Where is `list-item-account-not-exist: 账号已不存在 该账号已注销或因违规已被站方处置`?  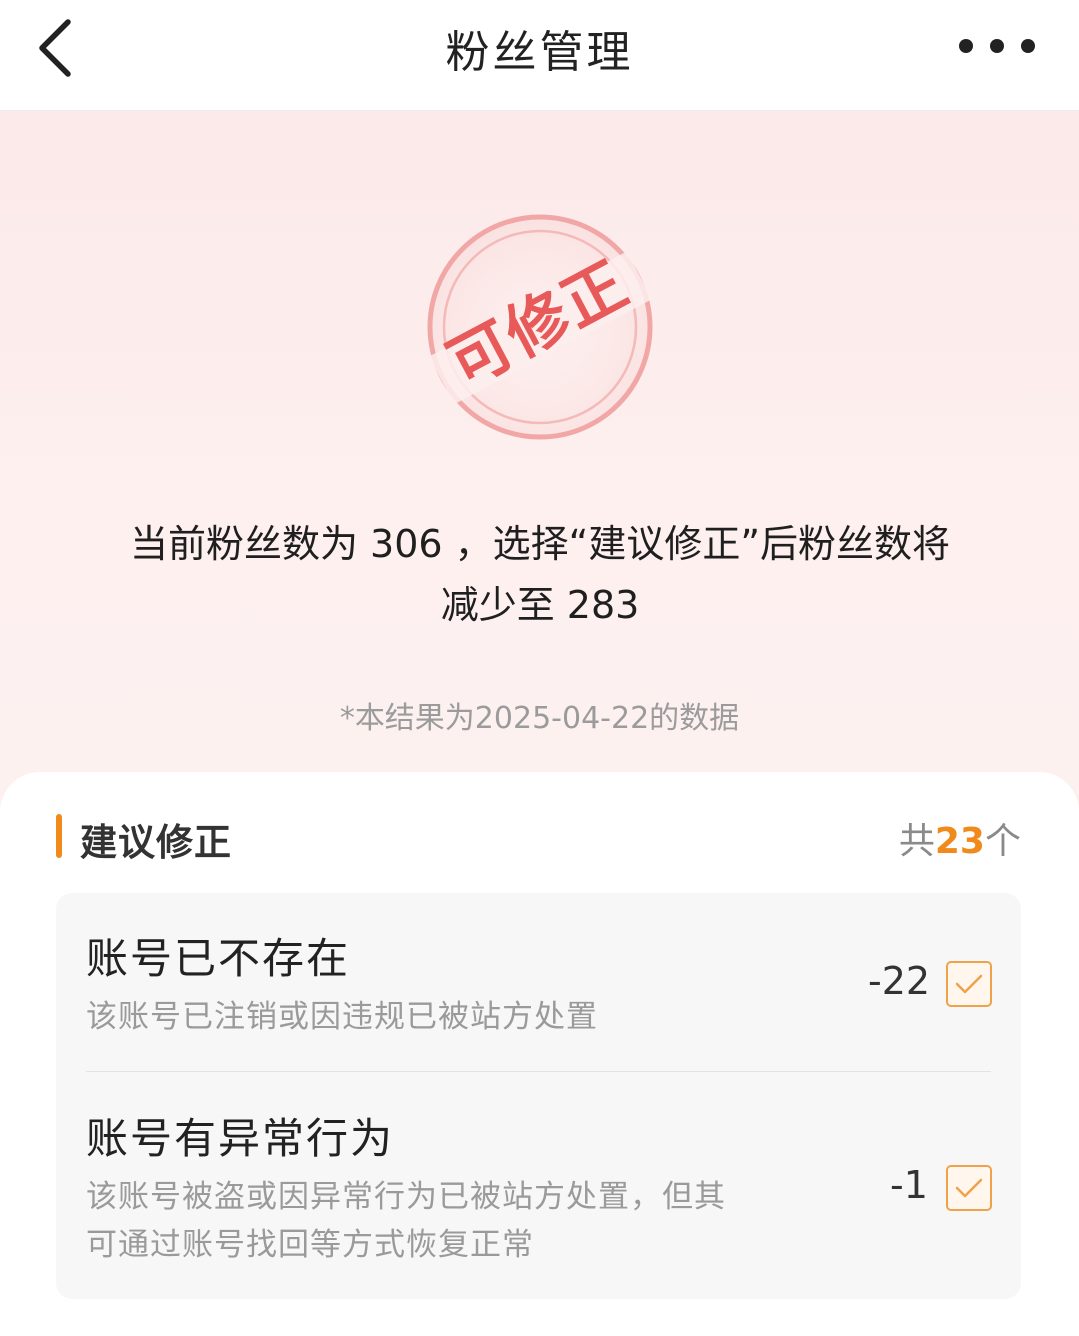
list-item-account-not-exist: 账号已不存在 该账号已注销或因违规已被站方处置 is located at coordinates (538, 983).